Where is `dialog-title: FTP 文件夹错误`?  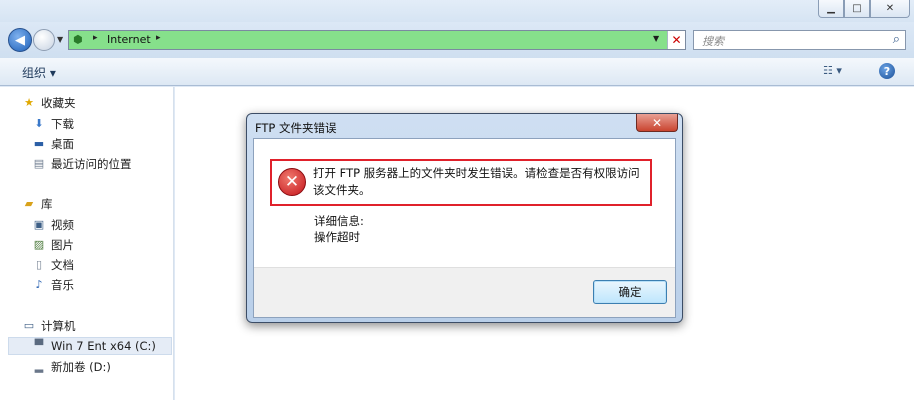
dialog-title: FTP 文件夹错误 is located at coordinates (296, 128).